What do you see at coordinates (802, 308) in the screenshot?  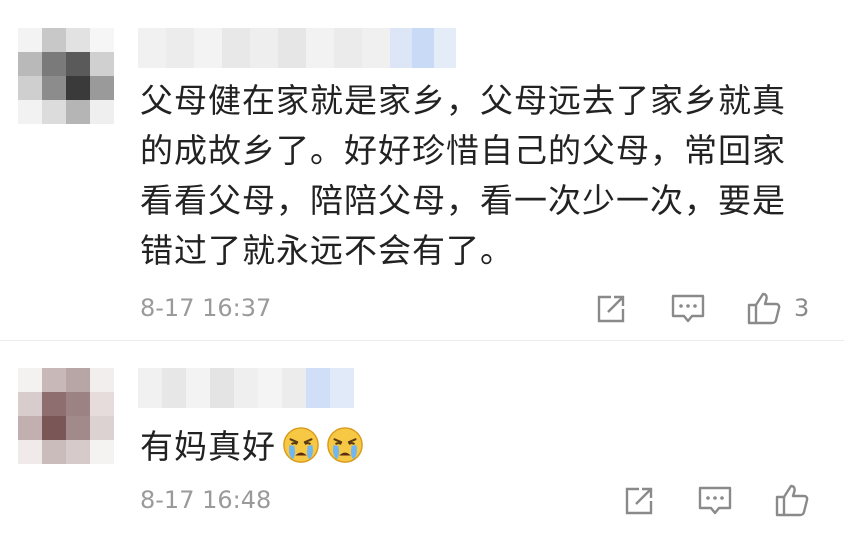 I see `like-count: 3` at bounding box center [802, 308].